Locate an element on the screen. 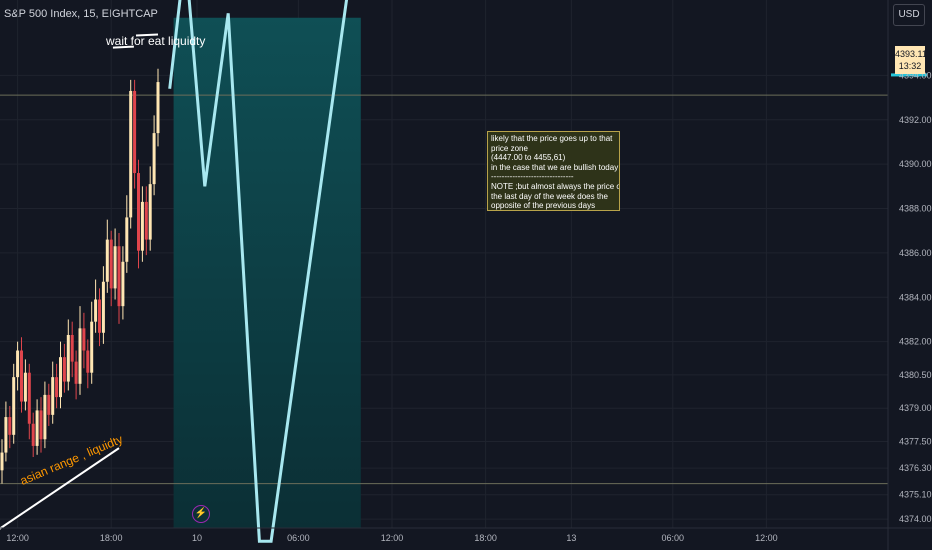  y-tick-label: 4377.50 is located at coordinates (915, 441).